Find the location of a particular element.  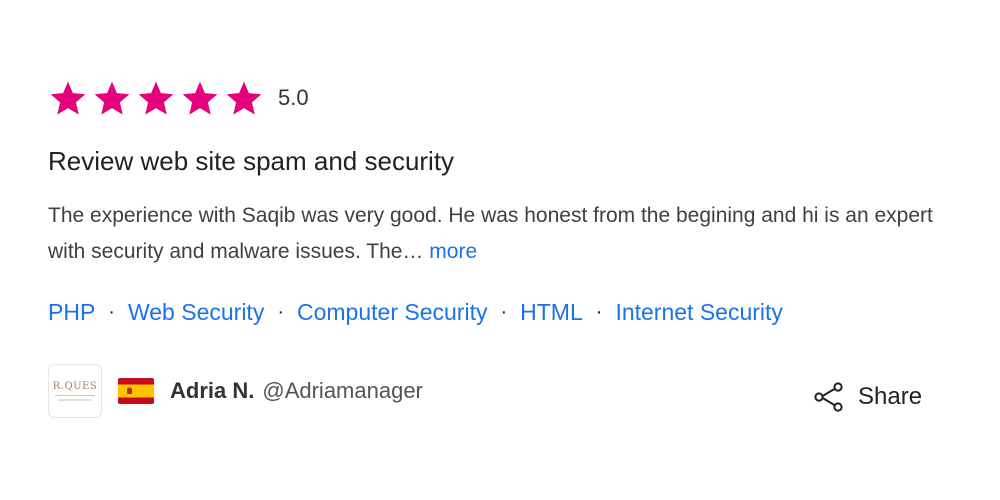

spain-flag-icon is located at coordinates (136, 391).